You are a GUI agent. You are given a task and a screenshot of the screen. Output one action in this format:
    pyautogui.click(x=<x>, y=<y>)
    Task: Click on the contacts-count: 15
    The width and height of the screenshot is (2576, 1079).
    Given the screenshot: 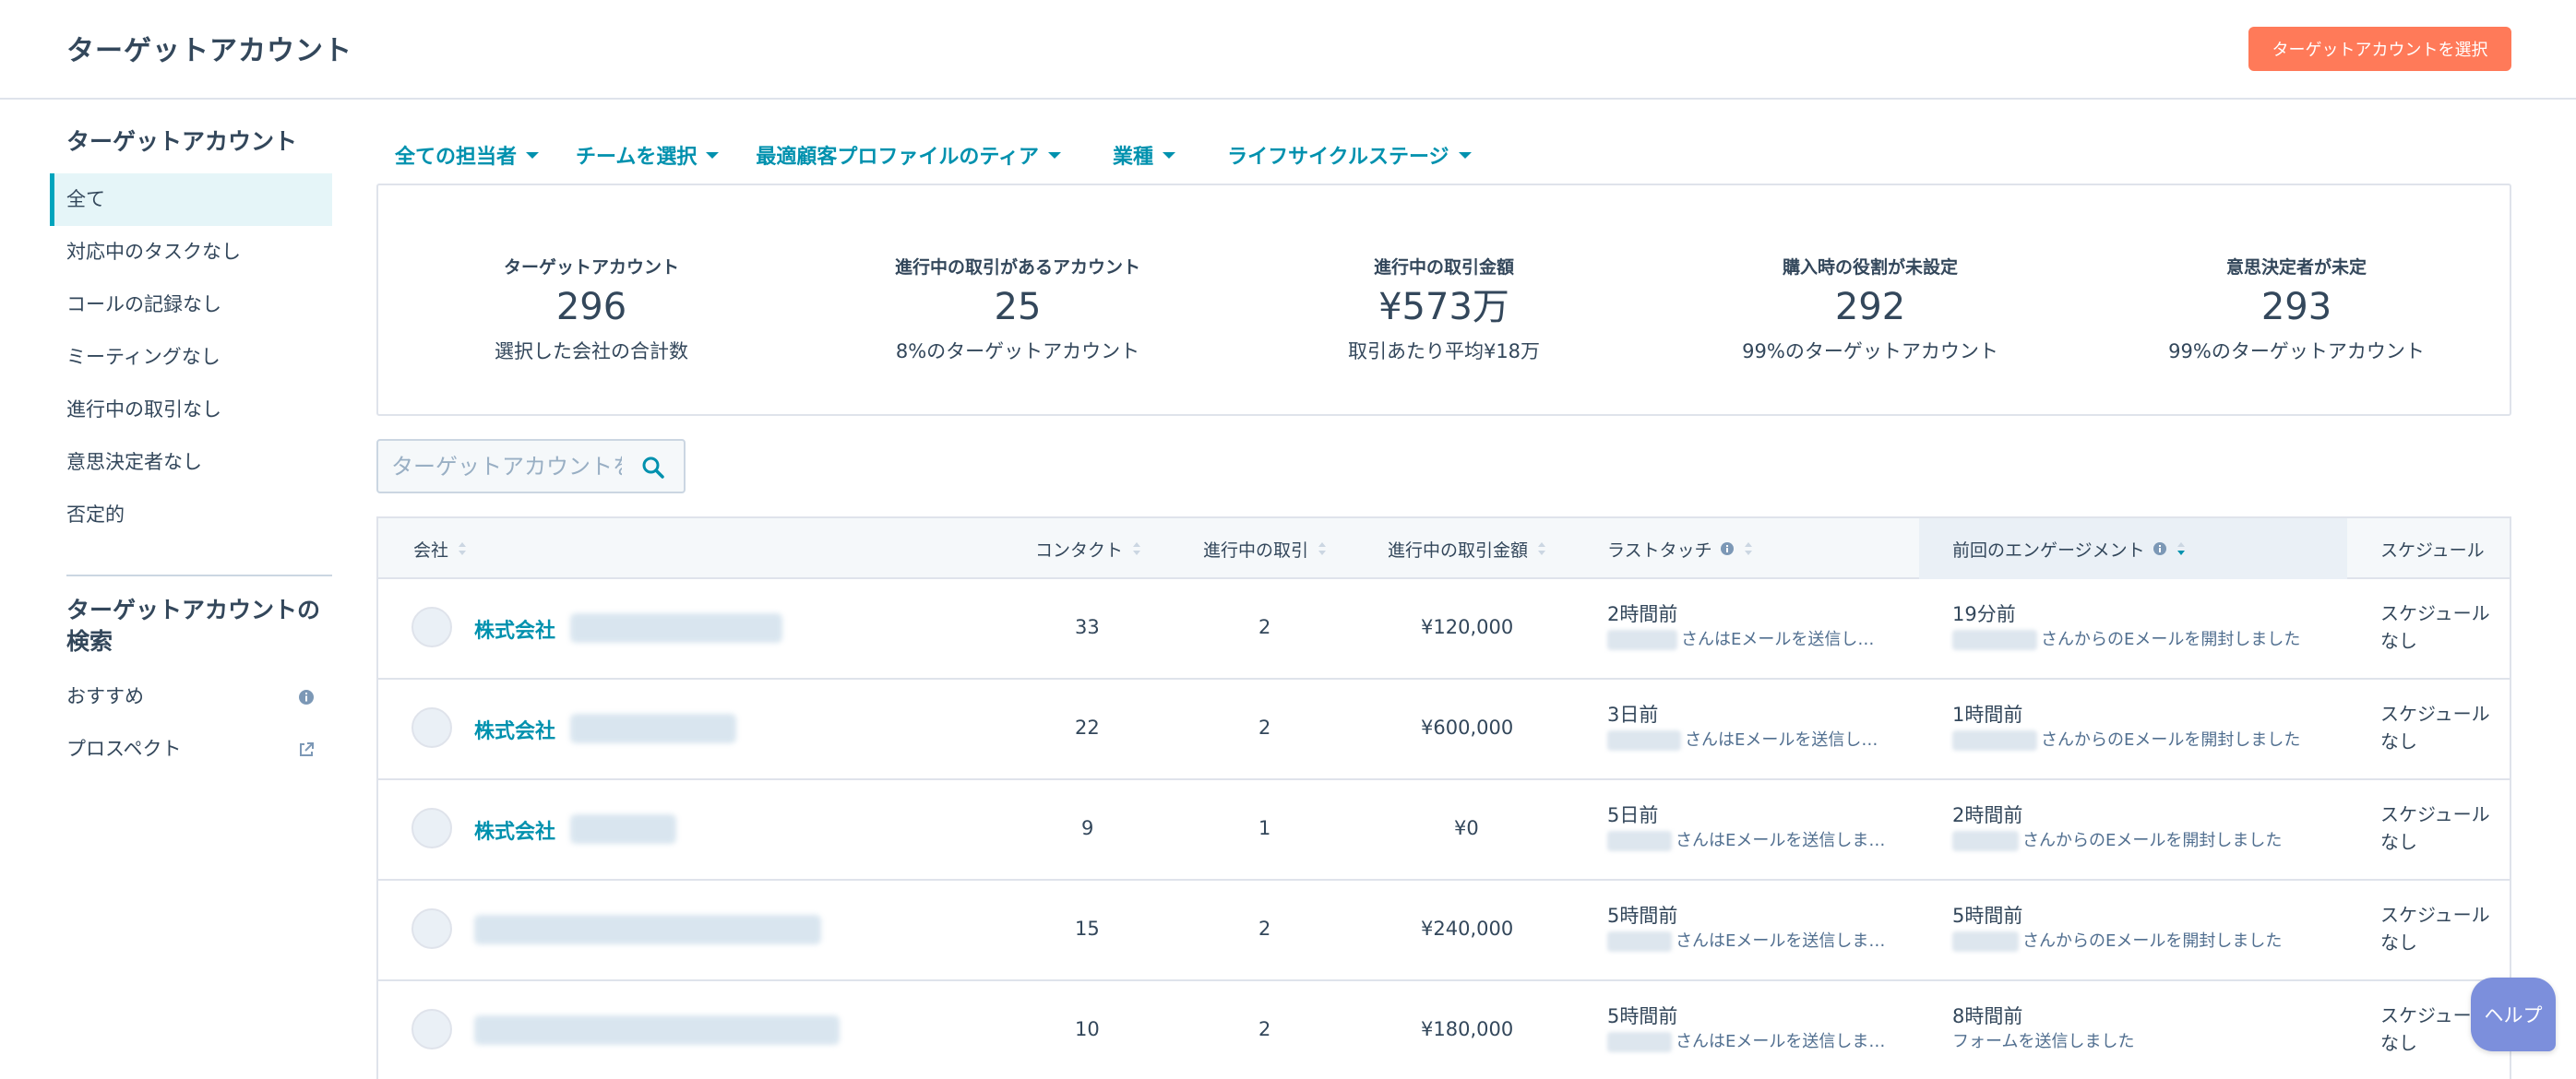 What is the action you would take?
    pyautogui.click(x=1087, y=929)
    